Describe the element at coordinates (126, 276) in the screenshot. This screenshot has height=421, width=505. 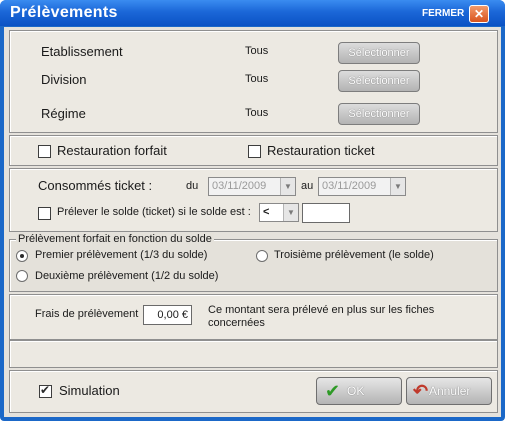
I see `deuxieme-prelevement-label: Deuxième prélèvement (1/2 du solde)` at that location.